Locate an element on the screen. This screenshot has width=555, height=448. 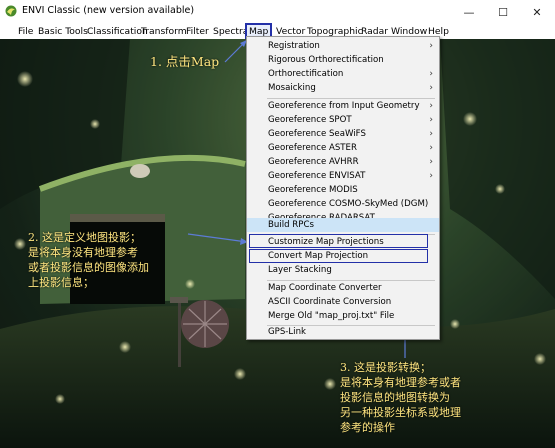
menu-item-georeference-seawifs: Georeference SeaWiFS › is located at coordinates (343, 134).